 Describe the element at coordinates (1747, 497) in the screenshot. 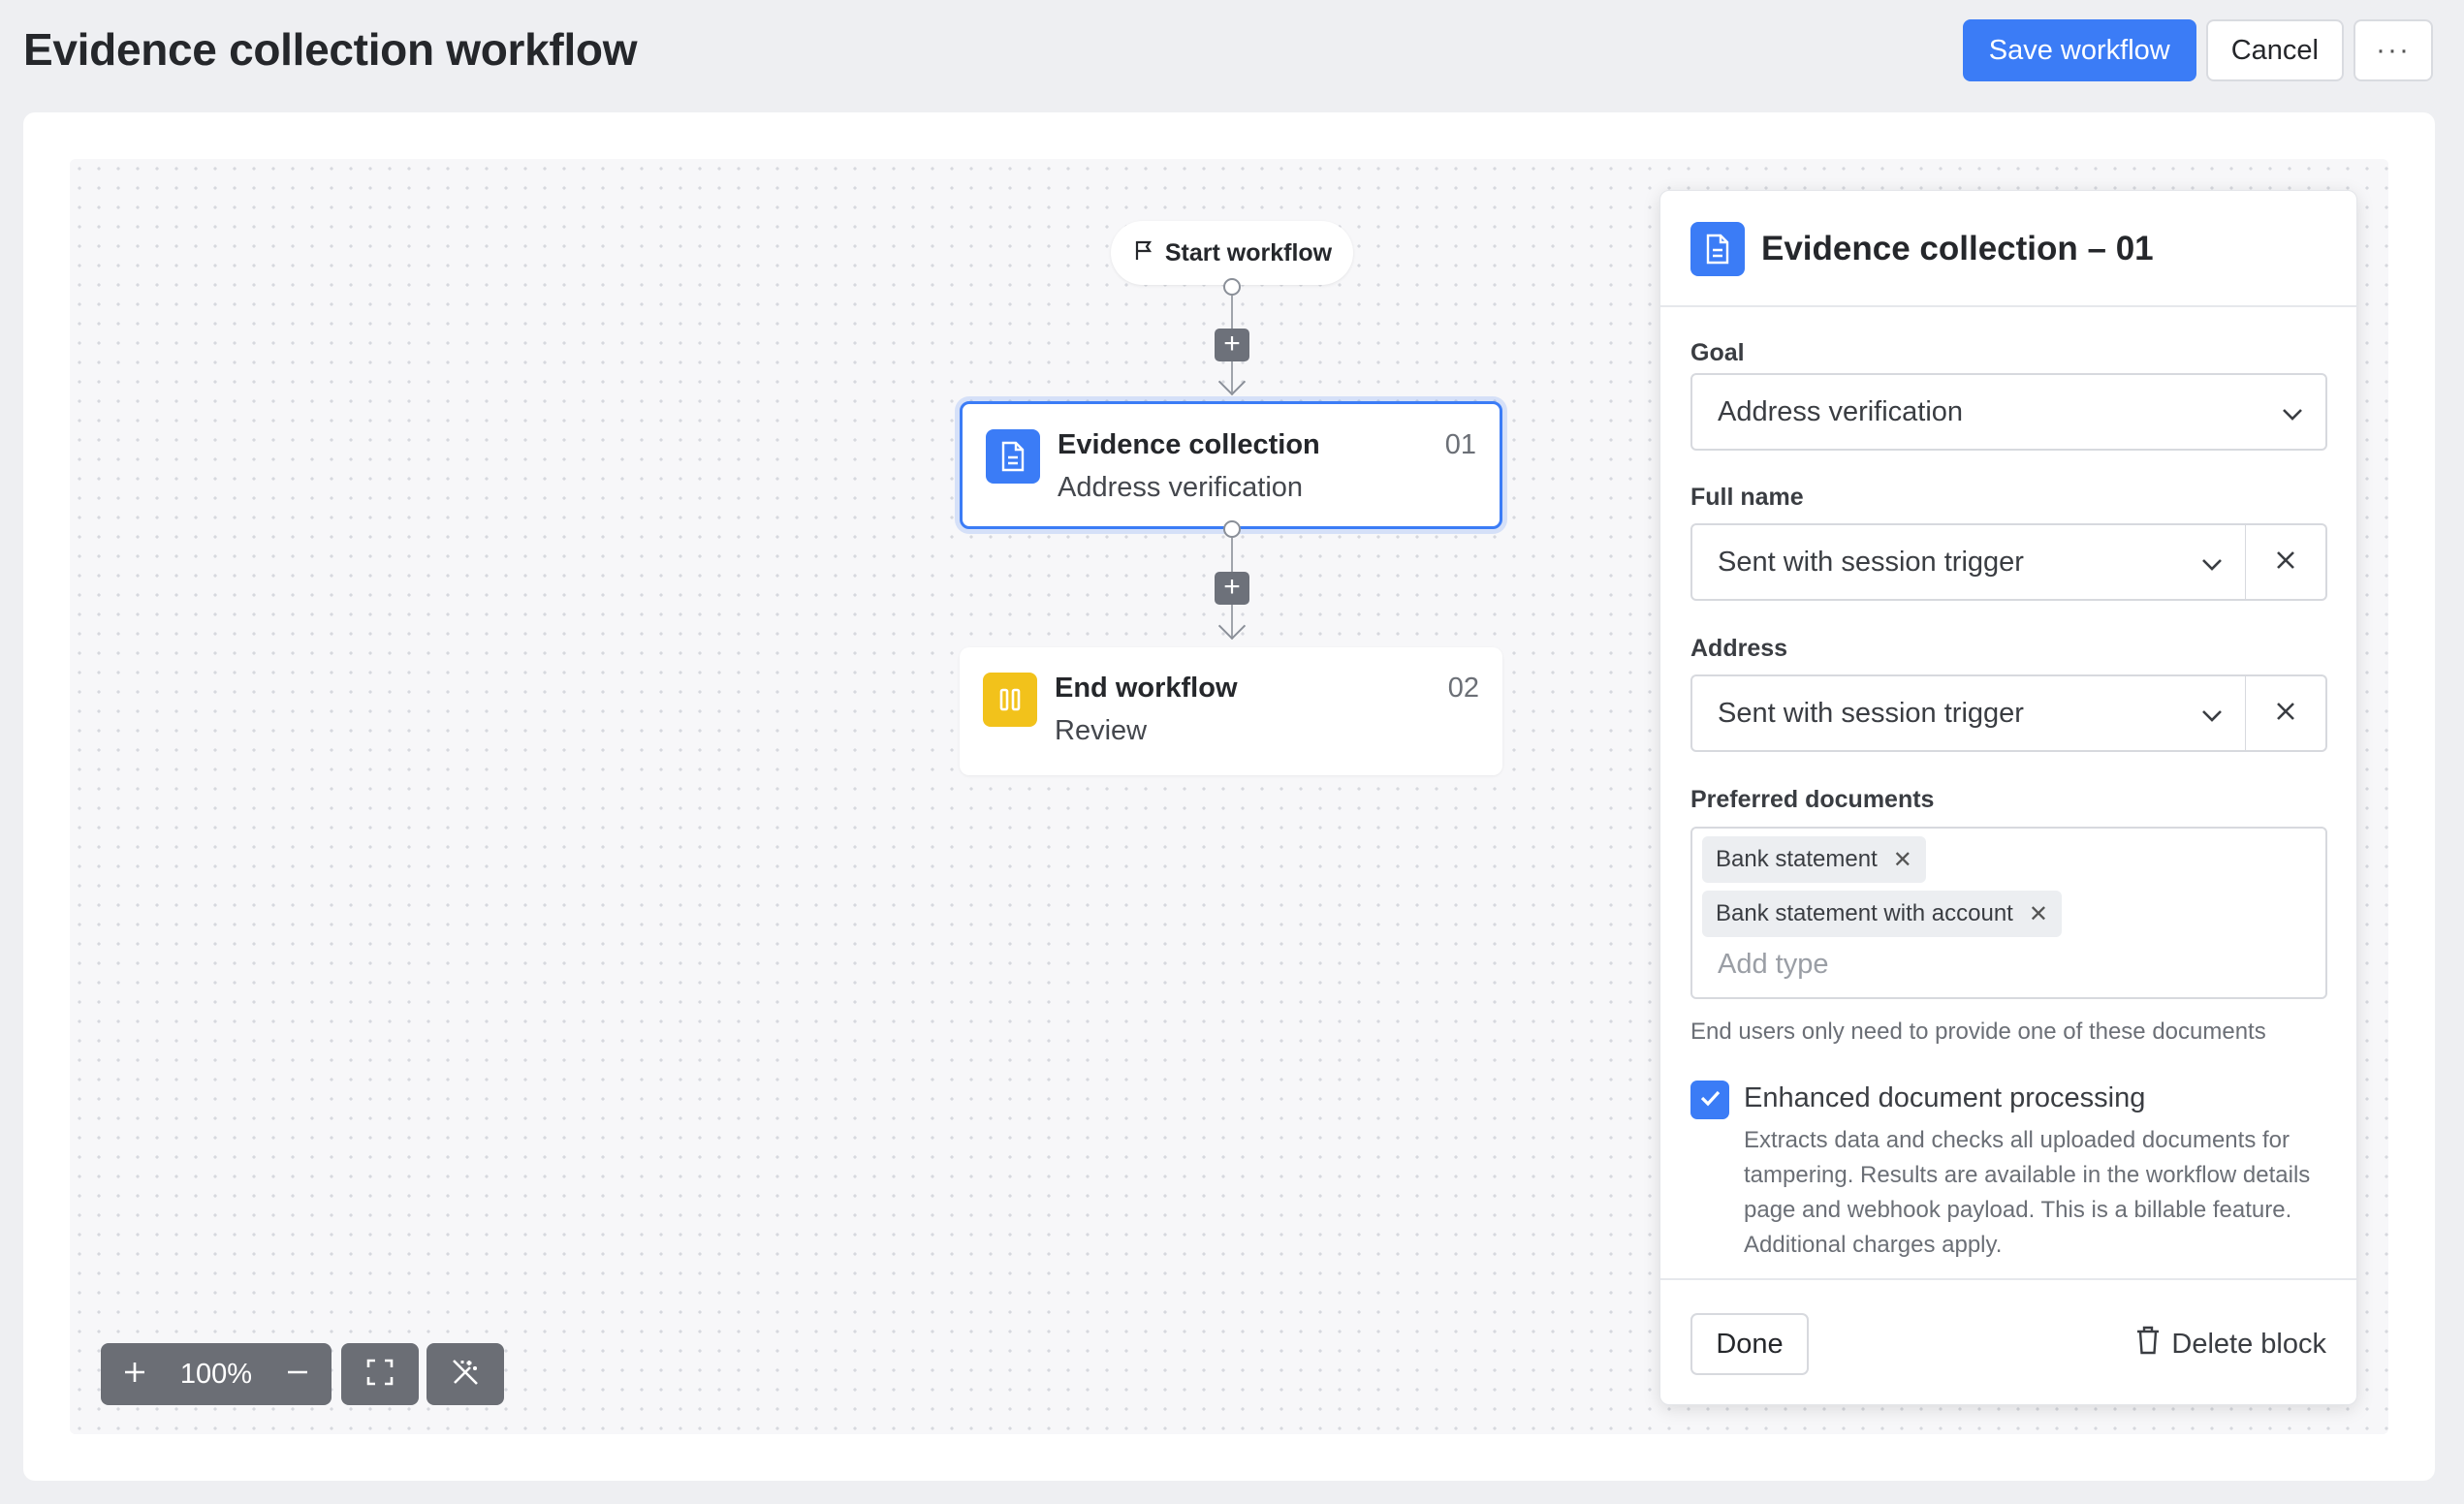

I see `fullname-label: Full name` at that location.